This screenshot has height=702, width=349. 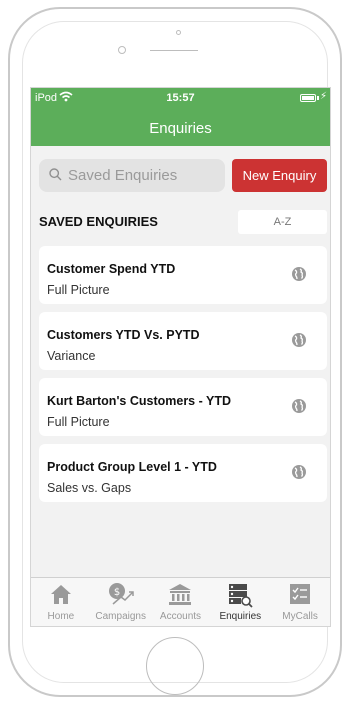 I want to click on tab-label: Enquiries, so click(x=240, y=616).